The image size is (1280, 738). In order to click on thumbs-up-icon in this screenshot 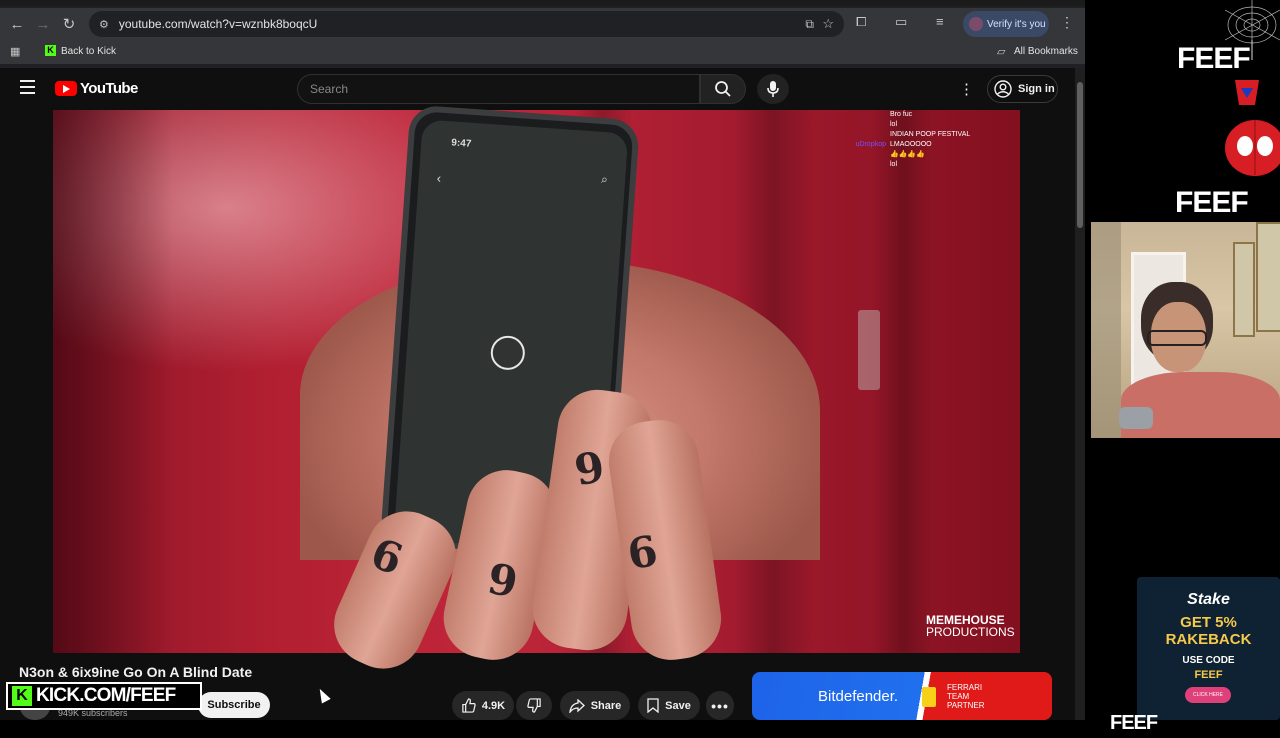, I will do `click(469, 705)`.